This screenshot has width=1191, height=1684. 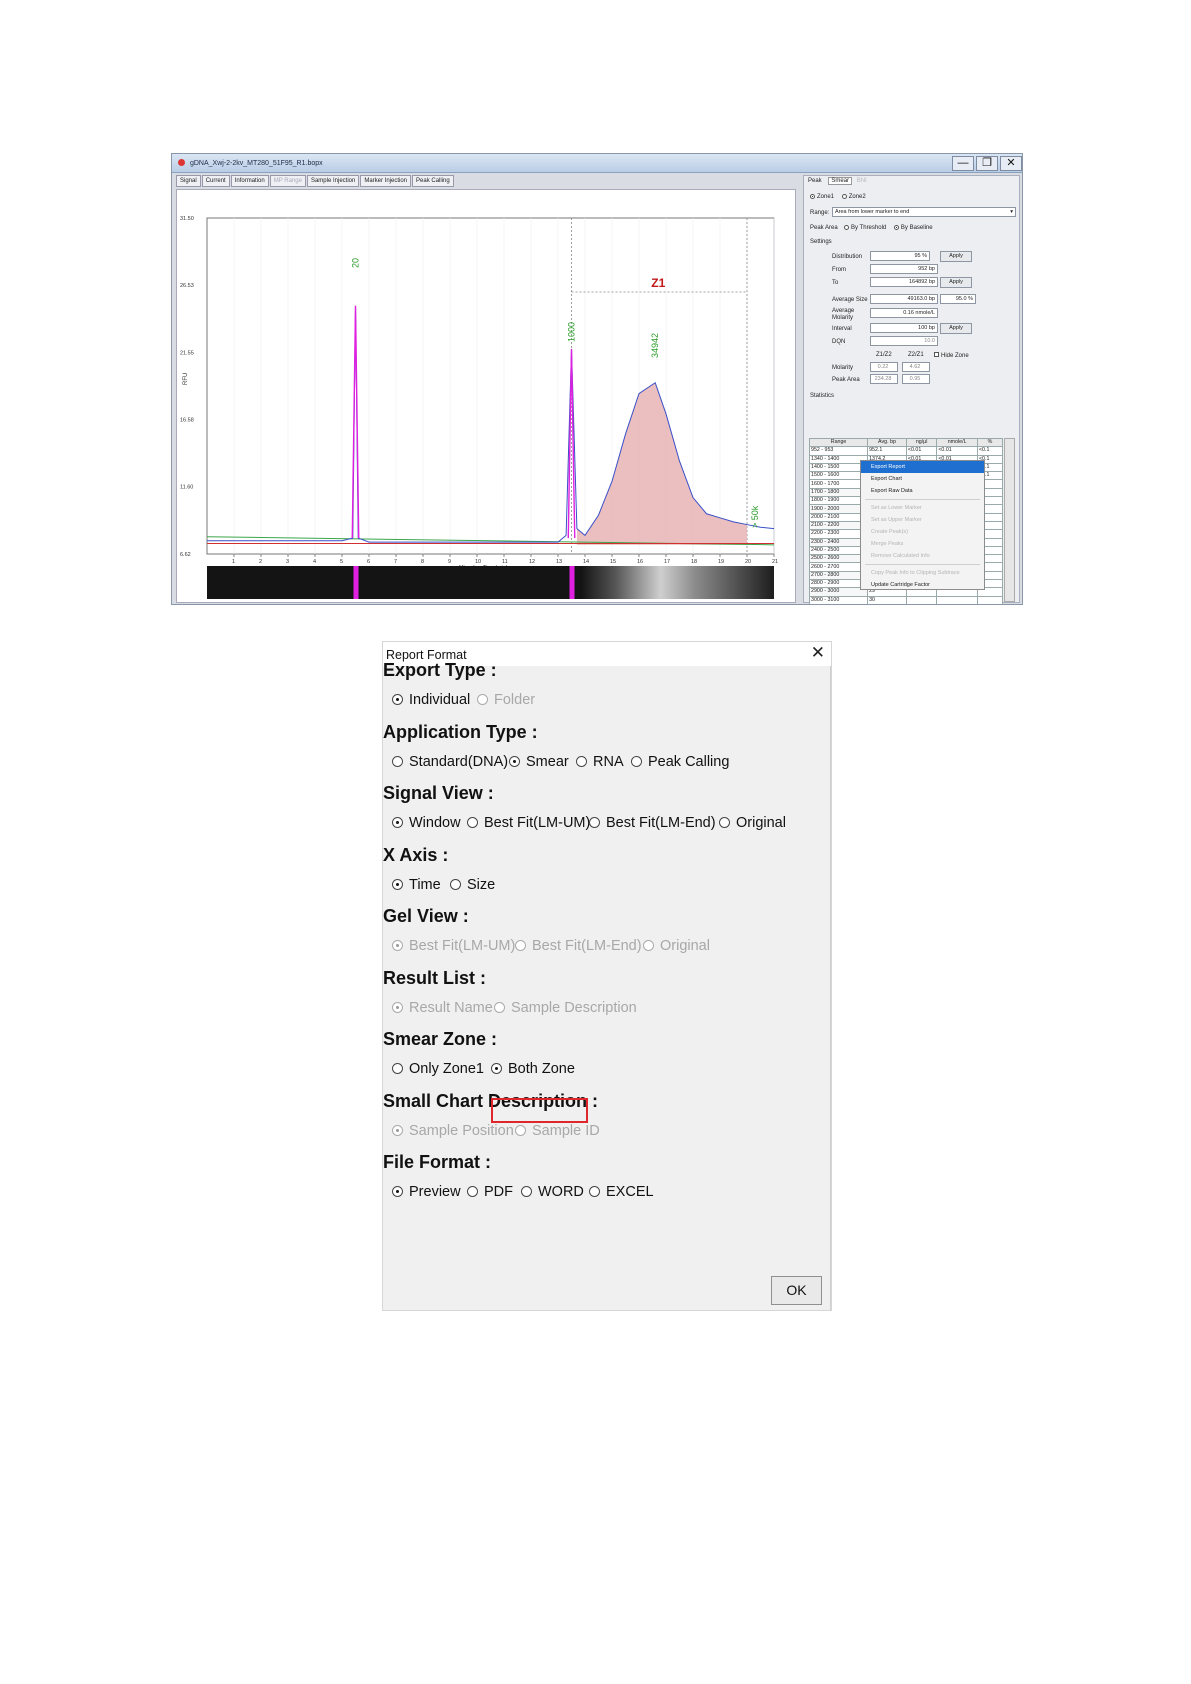 I want to click on x-tick-label: 14, so click(x=586, y=562).